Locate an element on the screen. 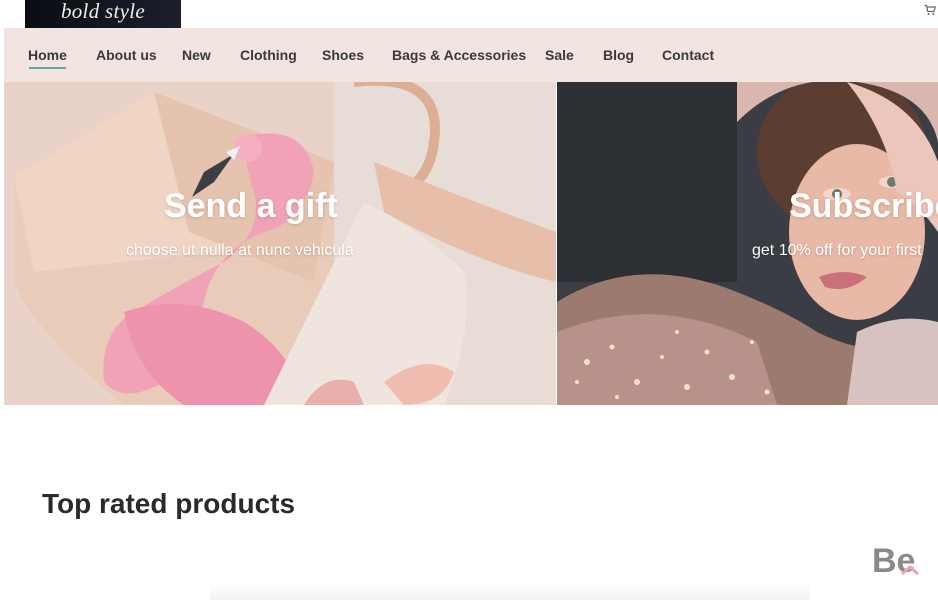  cart-icon is located at coordinates (930, 10).